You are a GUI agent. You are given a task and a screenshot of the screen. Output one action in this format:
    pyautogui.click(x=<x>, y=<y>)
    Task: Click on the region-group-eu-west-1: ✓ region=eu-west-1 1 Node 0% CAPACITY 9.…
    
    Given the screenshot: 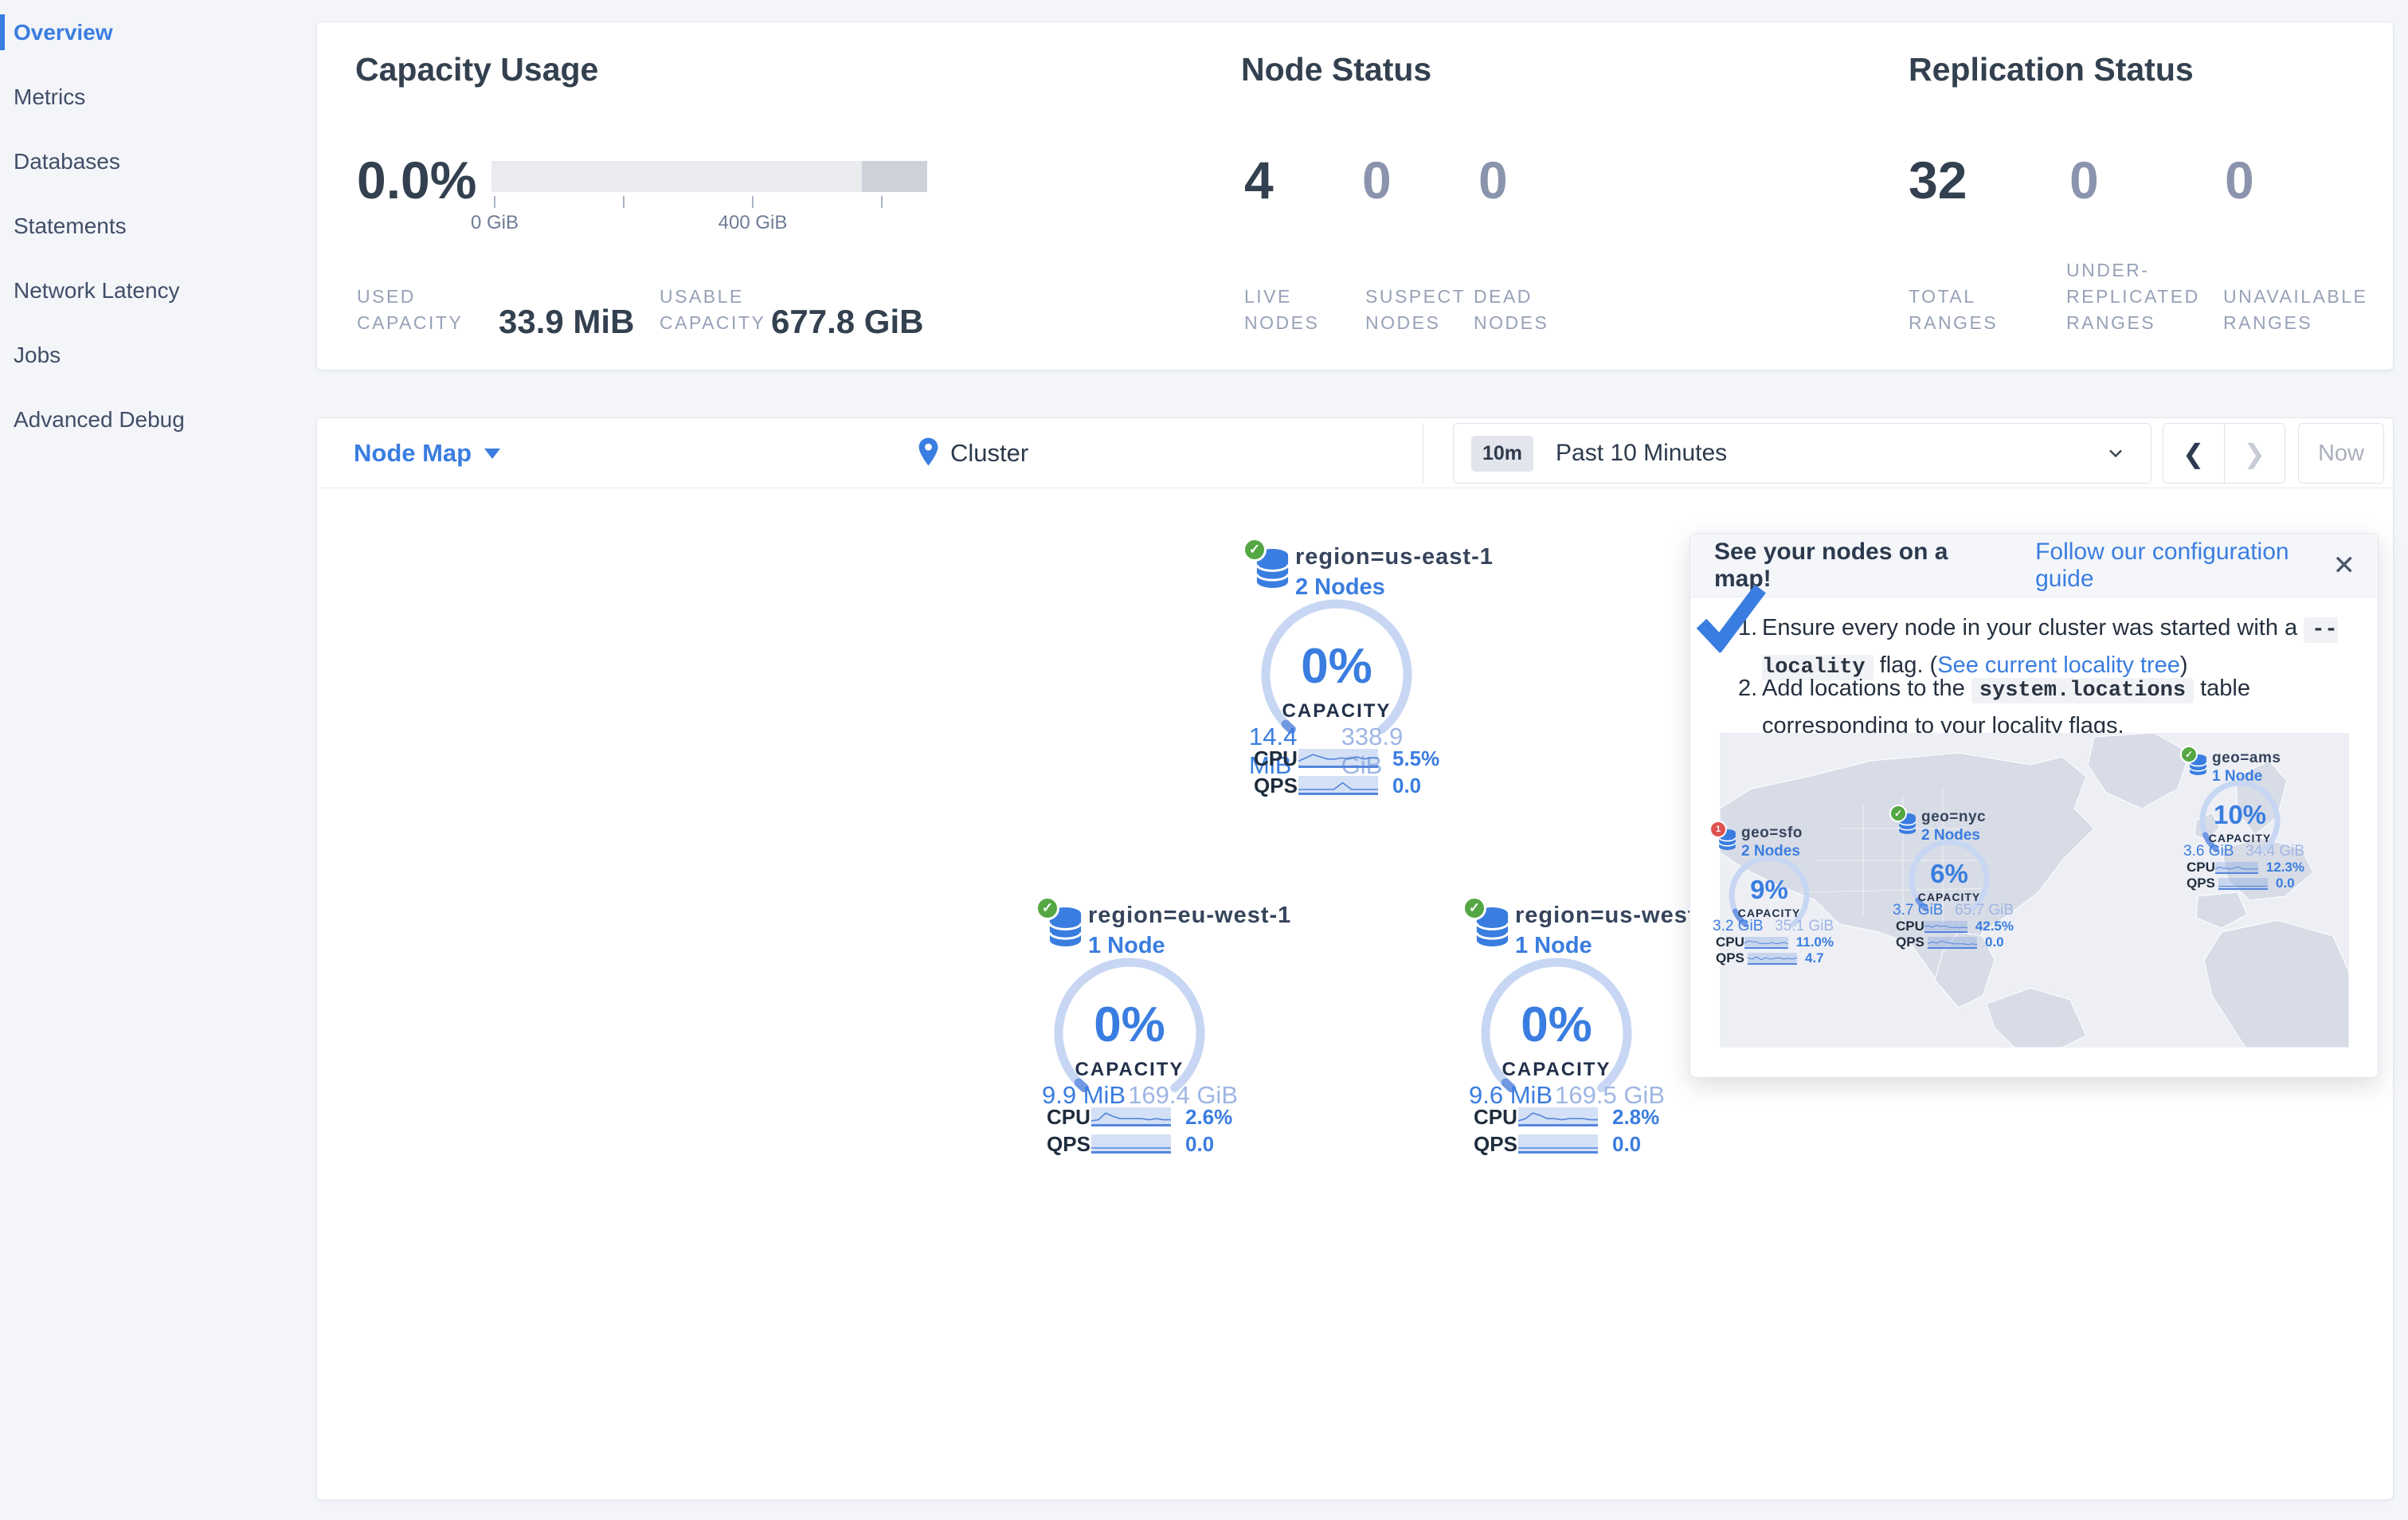 What is the action you would take?
    pyautogui.click(x=1163, y=1029)
    